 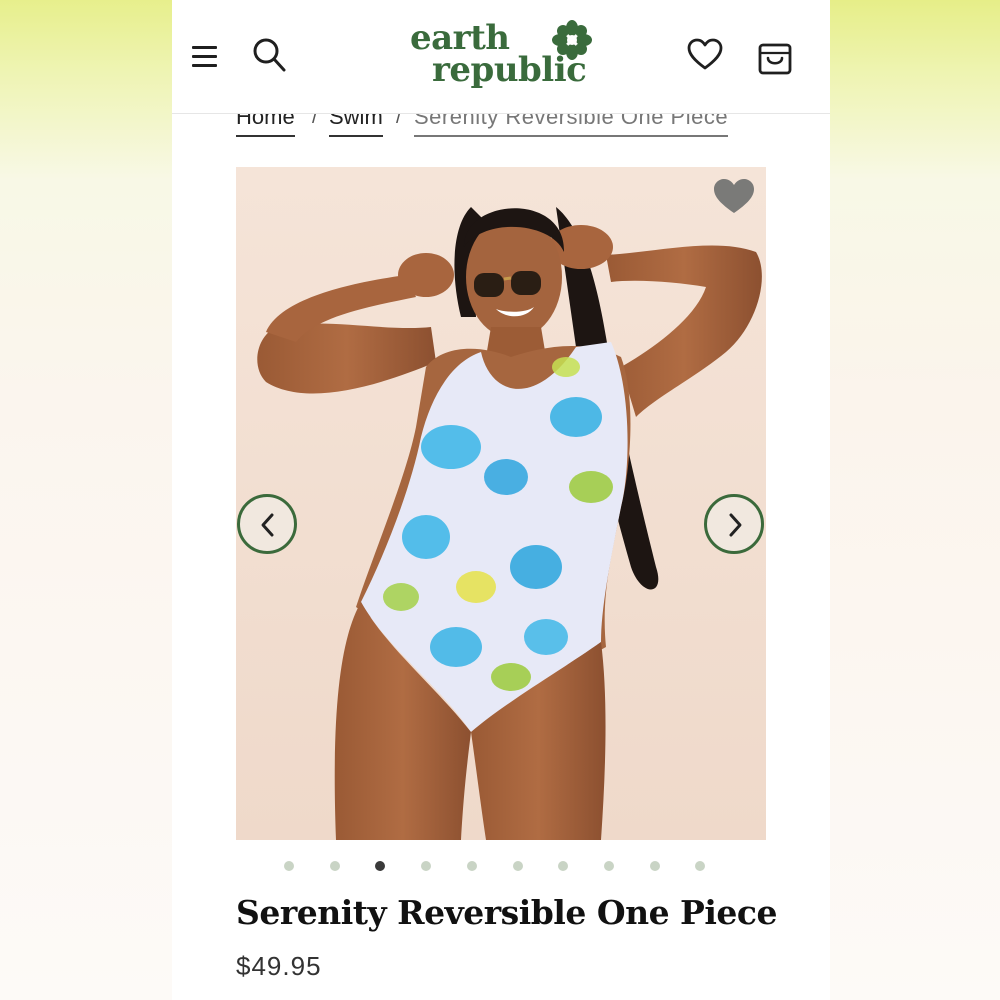 What do you see at coordinates (267, 524) in the screenshot?
I see `chevron-left-icon` at bounding box center [267, 524].